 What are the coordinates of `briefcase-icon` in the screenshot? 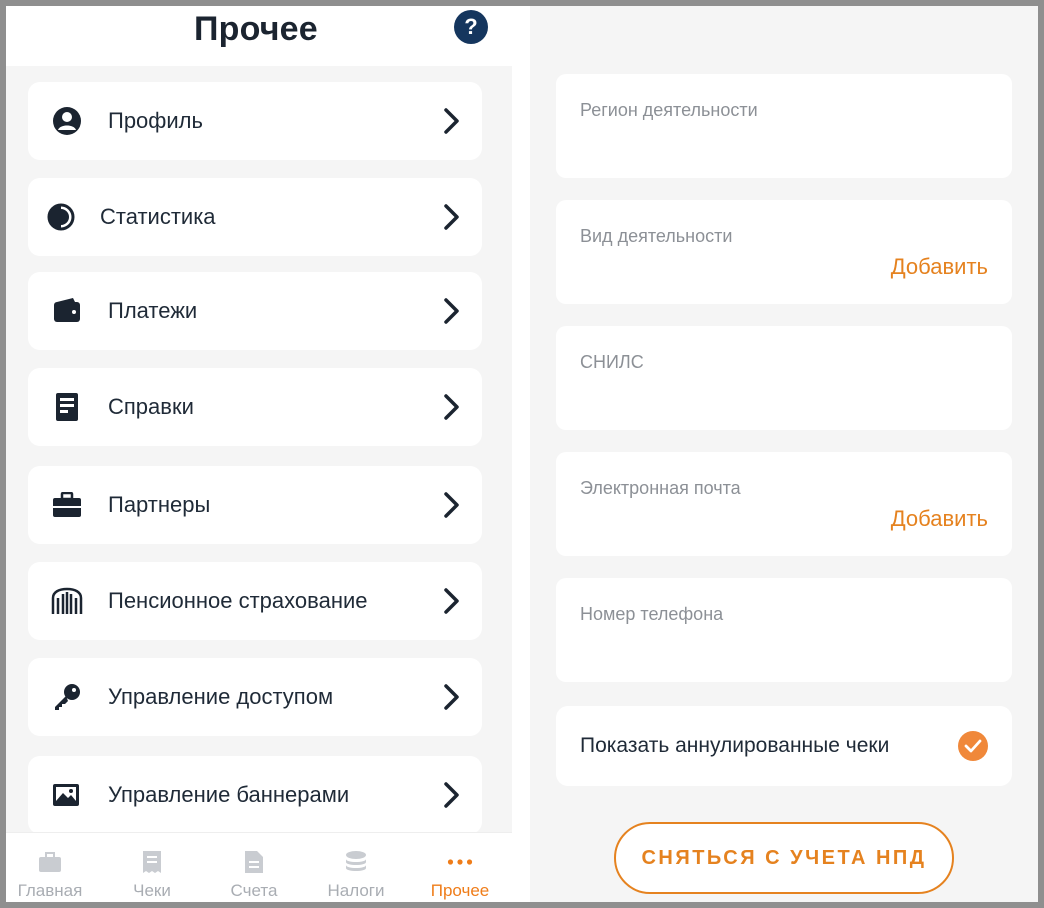 It's located at (67, 505).